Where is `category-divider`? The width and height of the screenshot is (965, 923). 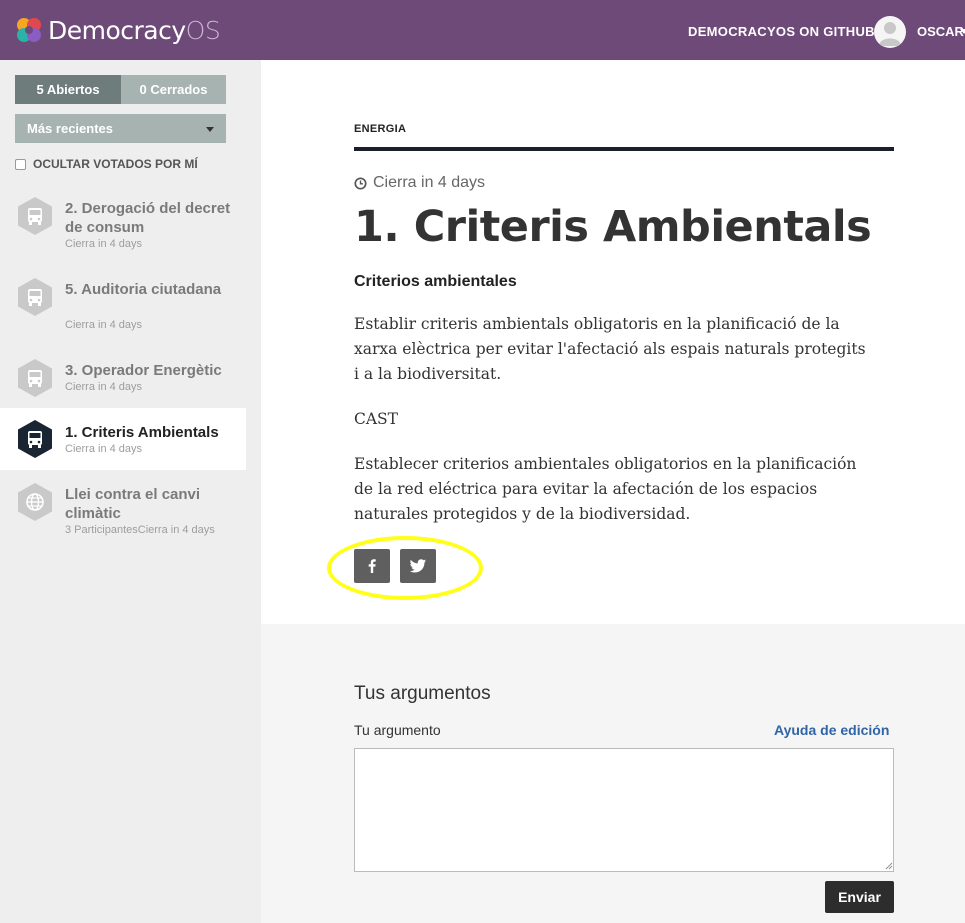 category-divider is located at coordinates (624, 149).